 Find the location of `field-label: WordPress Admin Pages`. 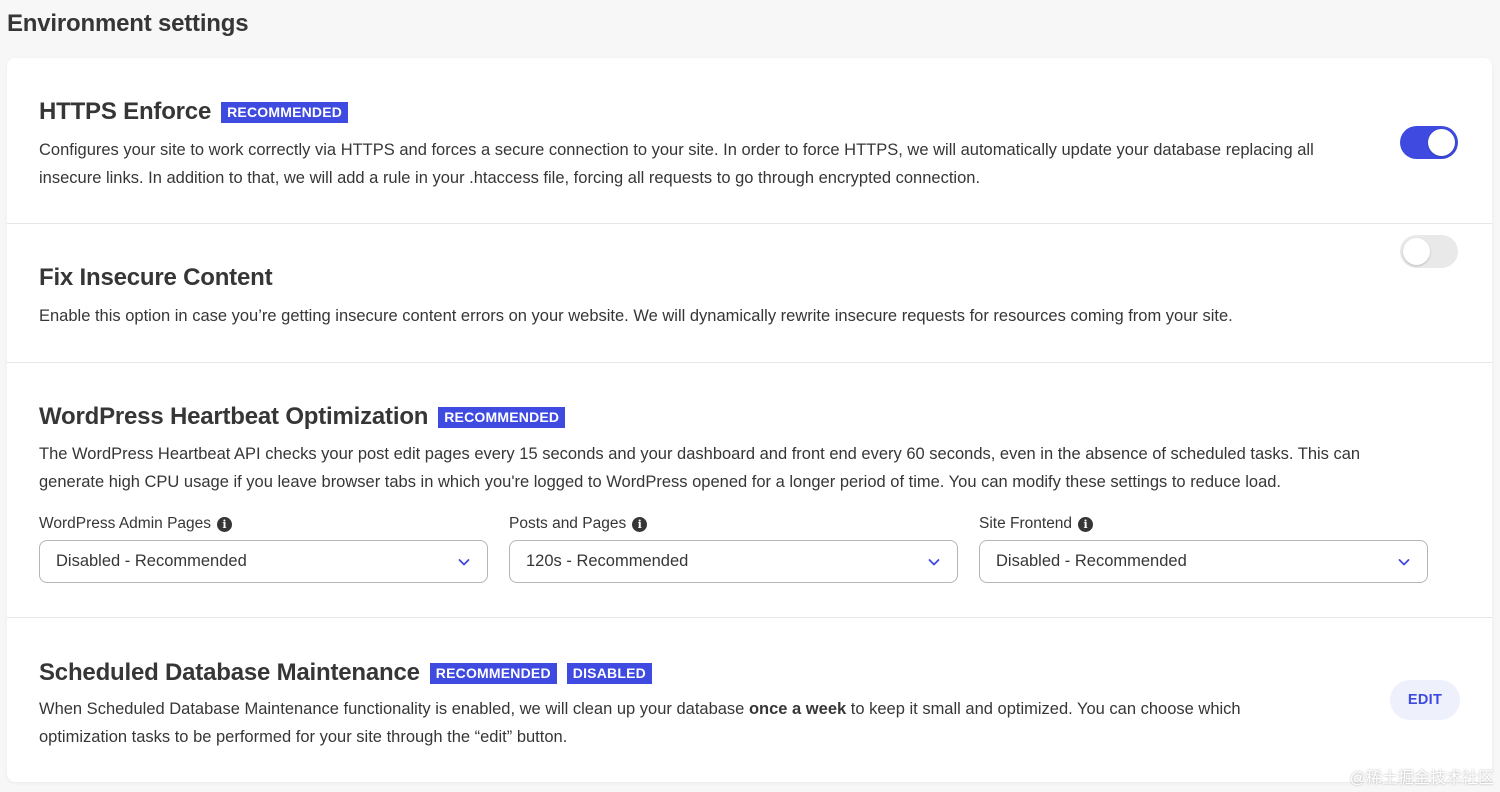

field-label: WordPress Admin Pages is located at coordinates (125, 523).